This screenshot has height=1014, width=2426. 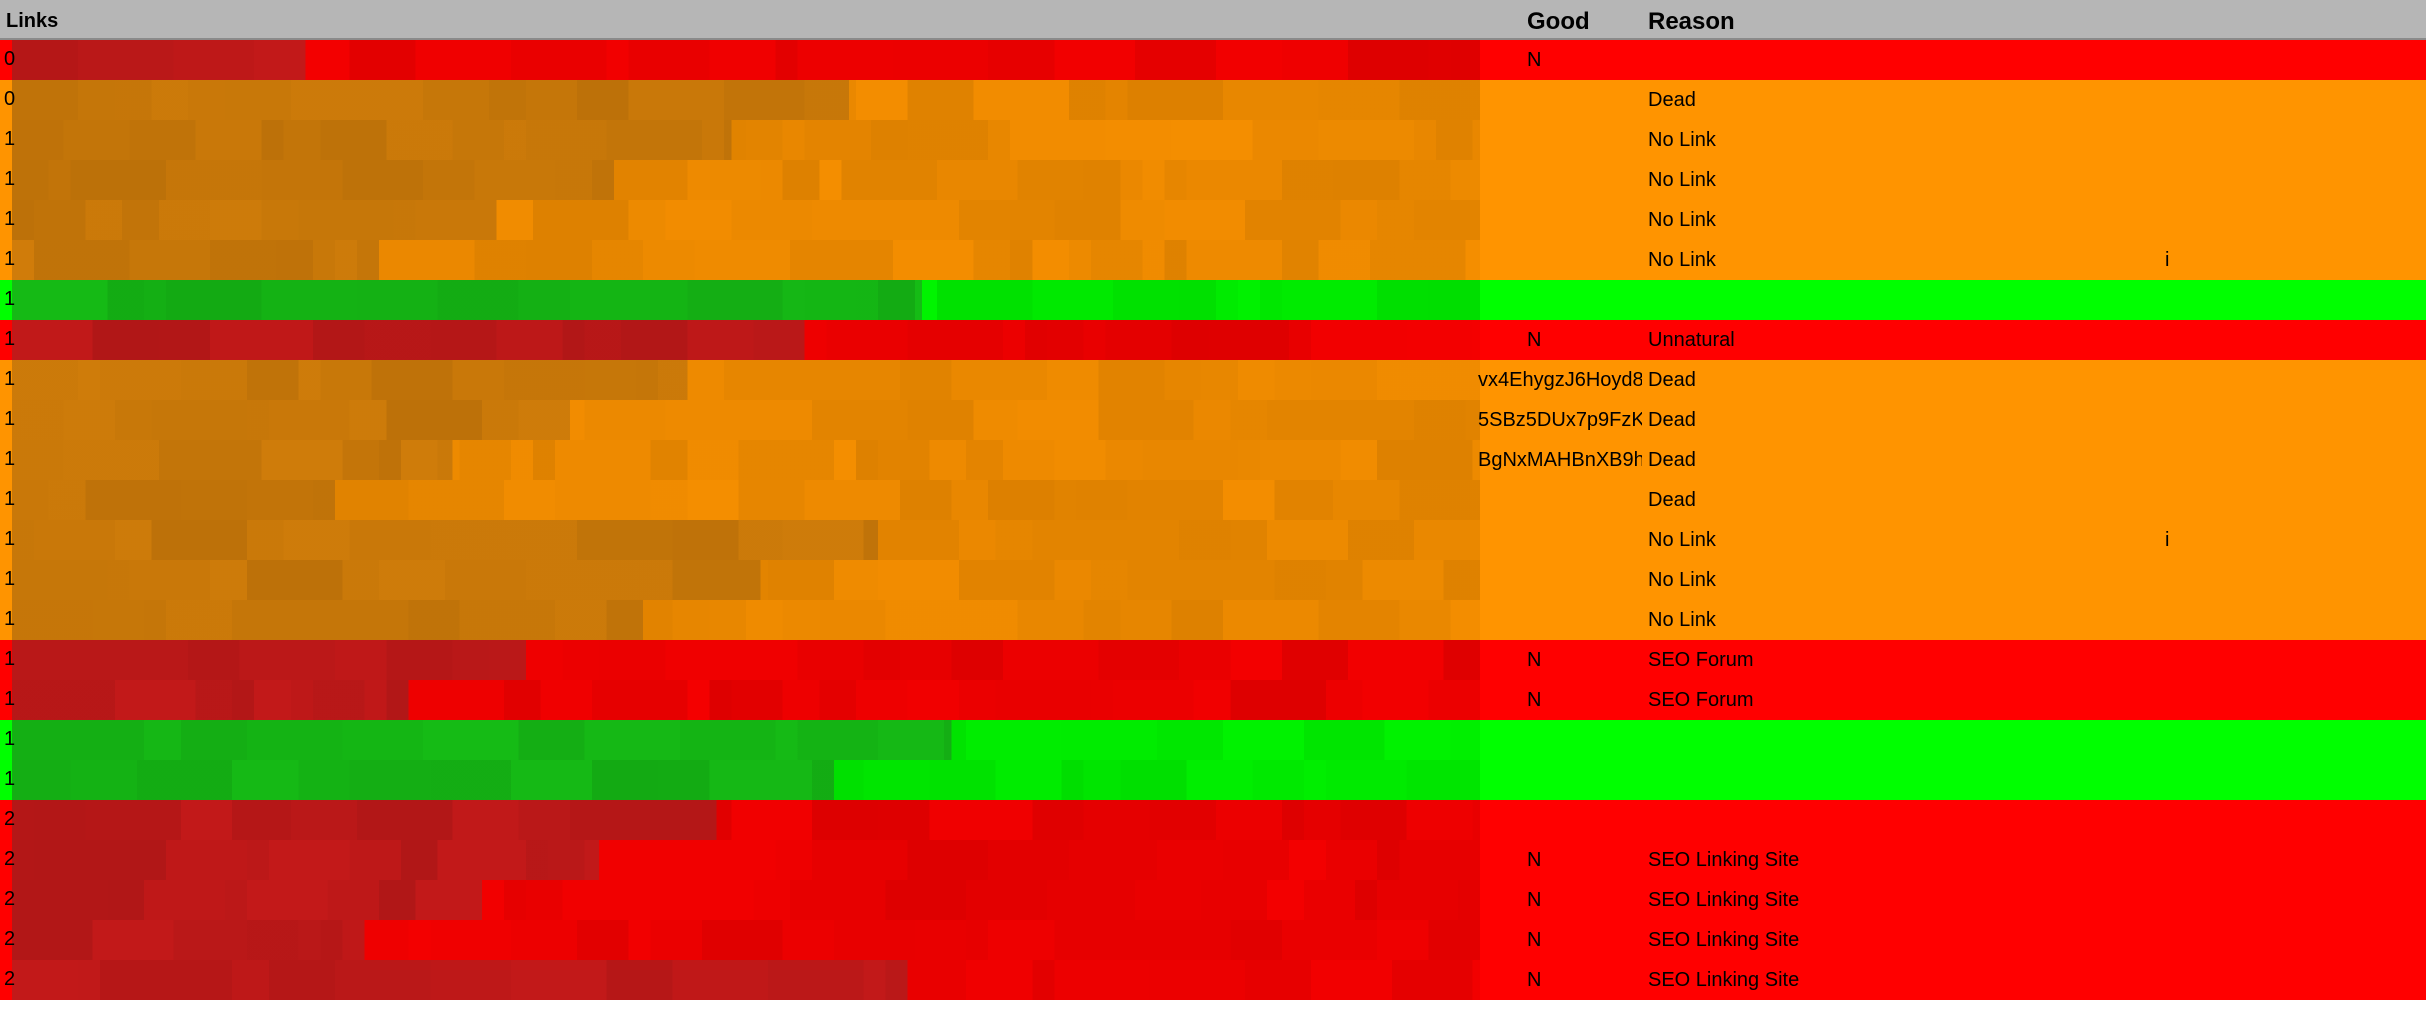 I want to click on table-row: 2, so click(x=1213, y=820).